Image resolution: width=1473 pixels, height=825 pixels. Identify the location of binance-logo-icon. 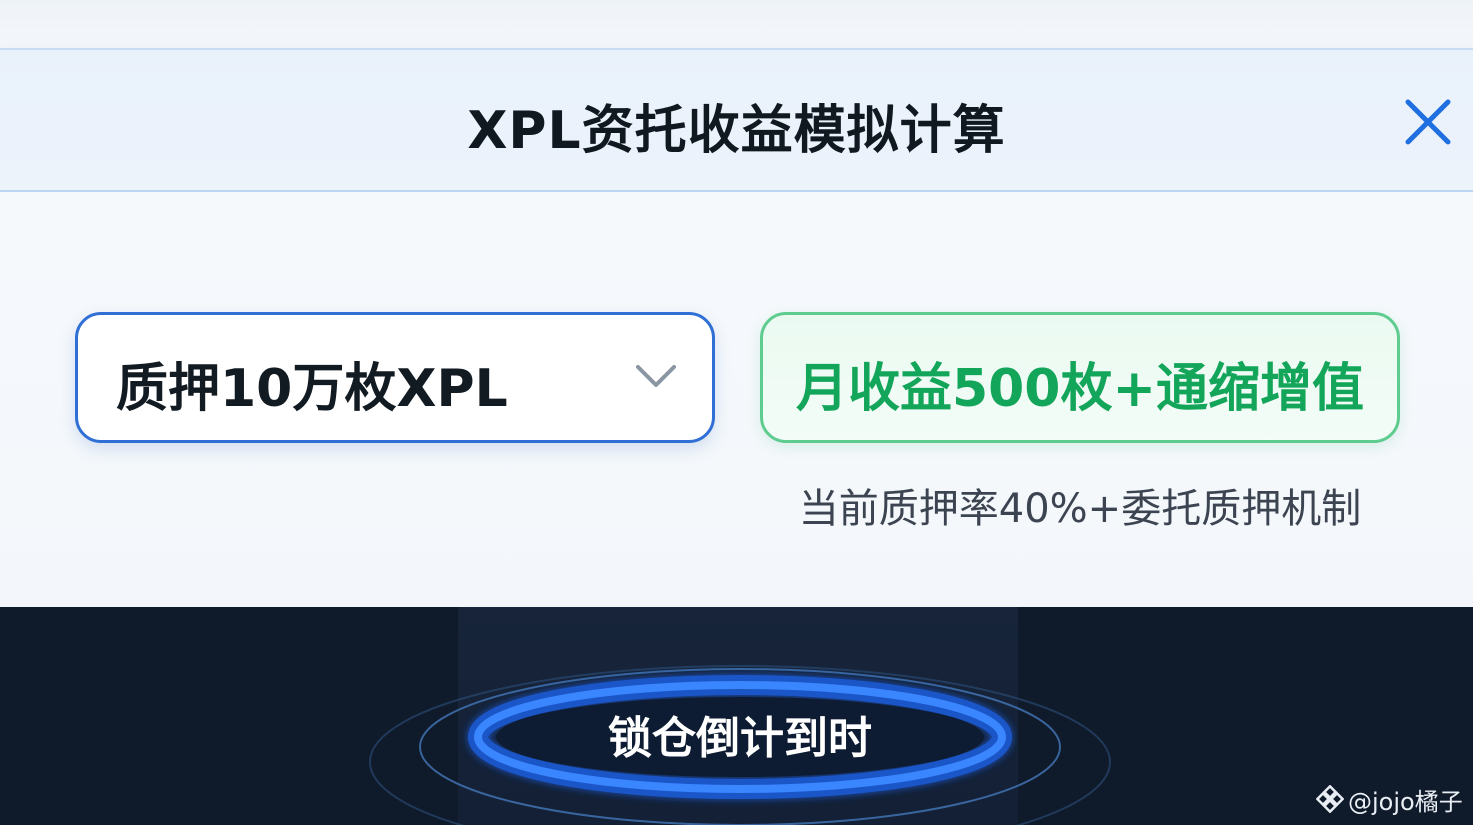
(1330, 799).